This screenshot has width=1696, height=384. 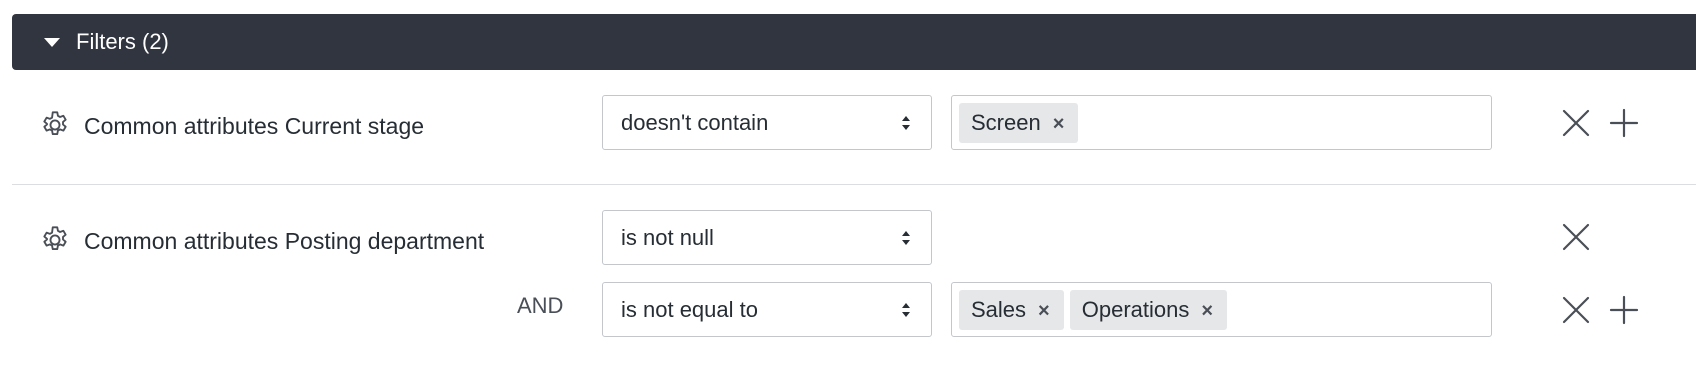 I want to click on operator-value: is not null, so click(x=667, y=237).